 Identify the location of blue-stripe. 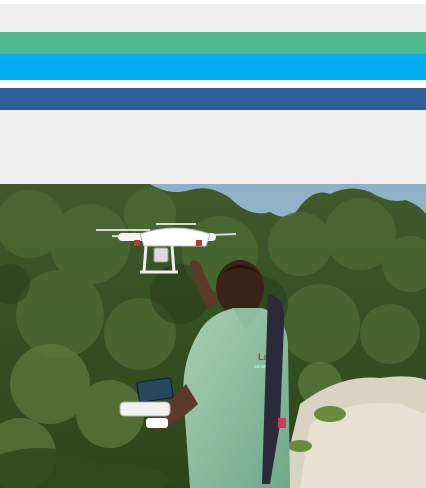
(213, 67).